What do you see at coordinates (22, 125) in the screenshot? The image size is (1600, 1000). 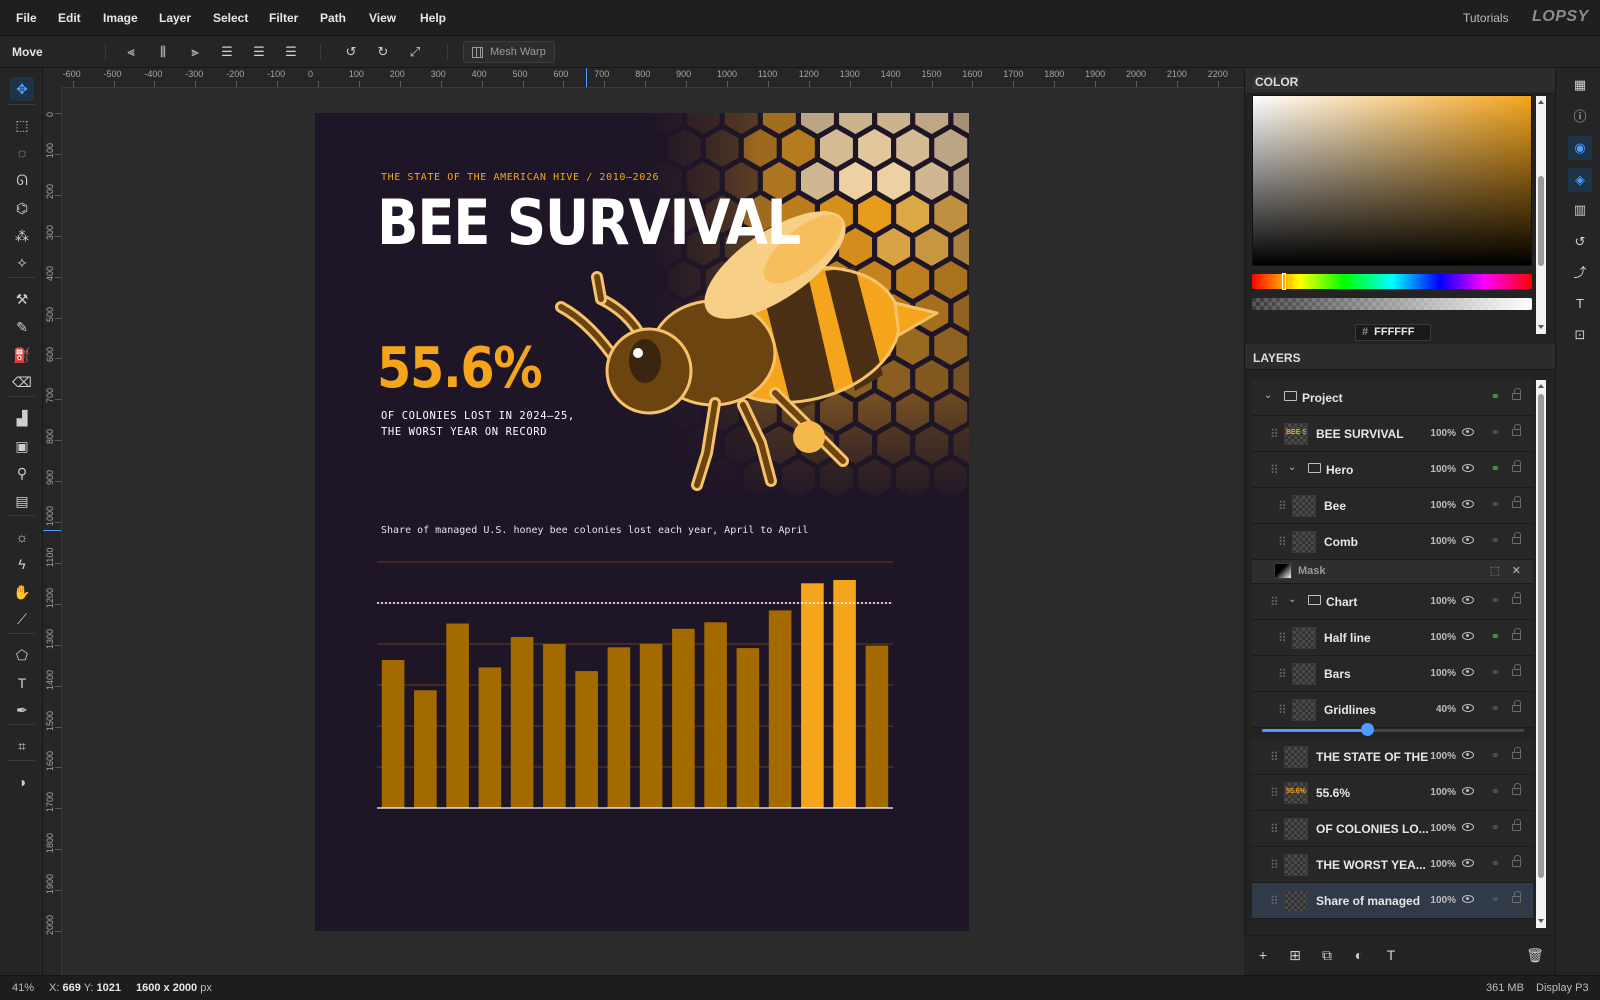 I see `rect-select-icon: ⬚` at bounding box center [22, 125].